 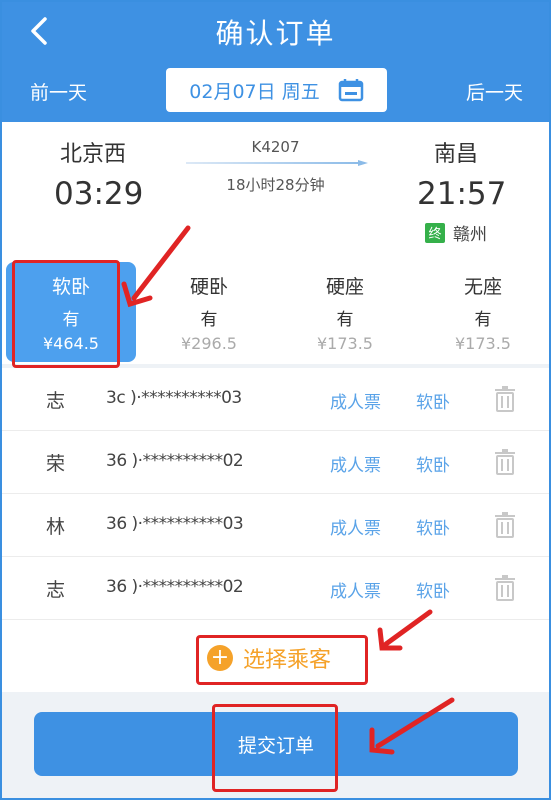 What do you see at coordinates (277, 163) in the screenshot?
I see `route-arrow-icon` at bounding box center [277, 163].